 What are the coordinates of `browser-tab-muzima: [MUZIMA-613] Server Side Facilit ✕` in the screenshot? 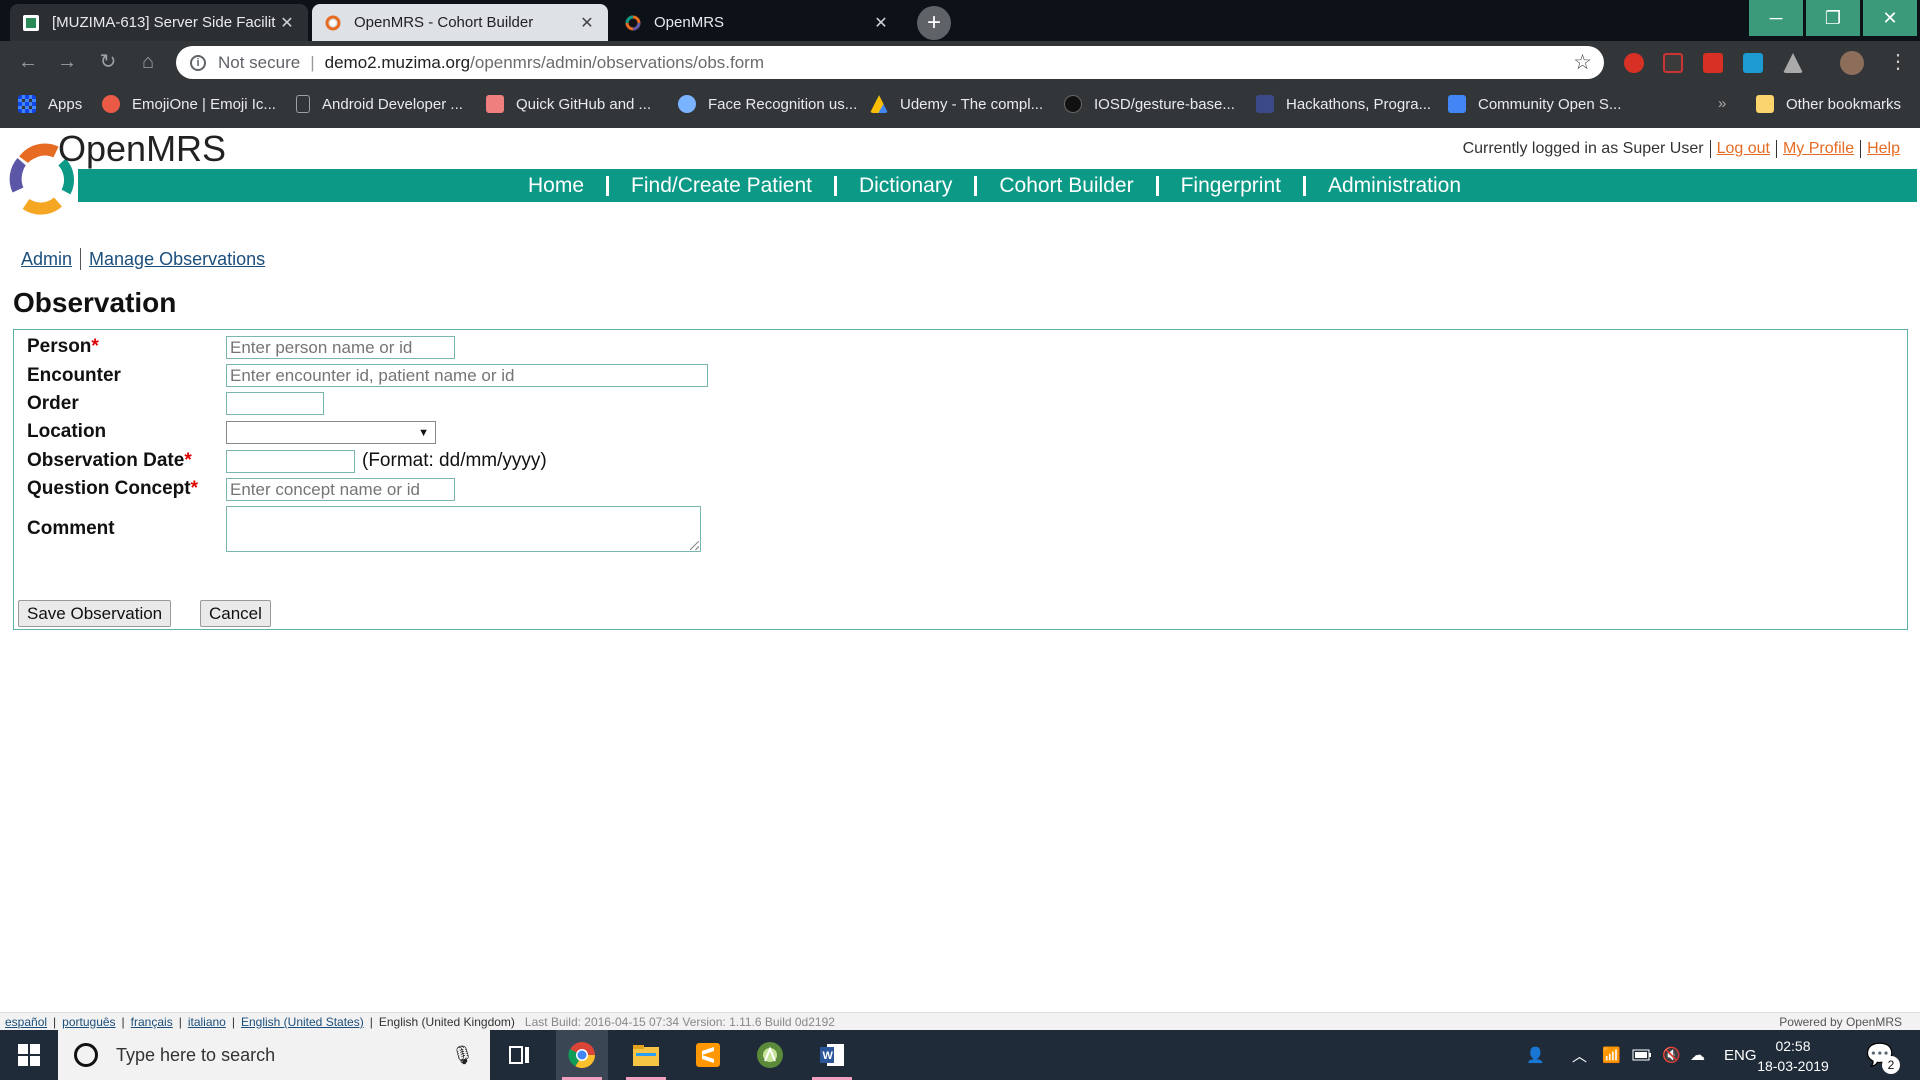 It's located at (159, 22).